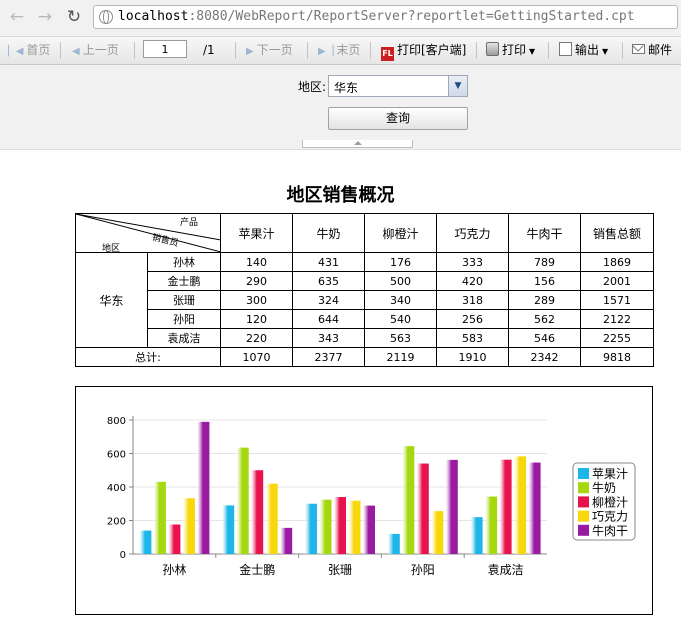 The image size is (681, 617). I want to click on row-total-cell: 1571, so click(617, 300).